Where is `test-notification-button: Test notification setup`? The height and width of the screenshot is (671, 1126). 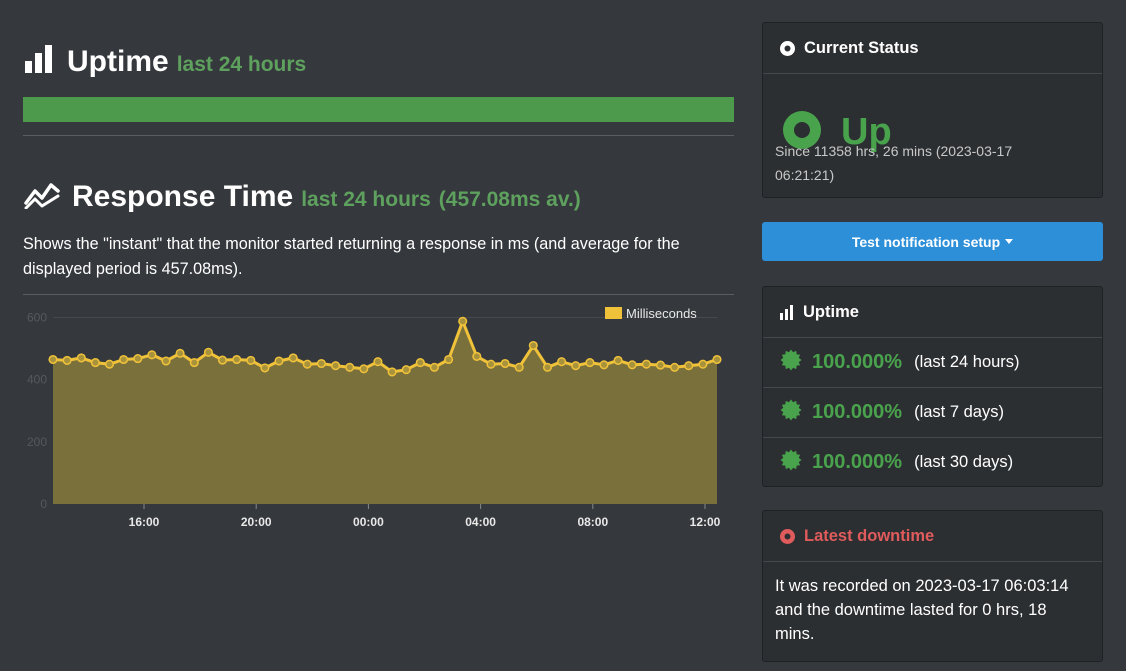 test-notification-button: Test notification setup is located at coordinates (932, 241).